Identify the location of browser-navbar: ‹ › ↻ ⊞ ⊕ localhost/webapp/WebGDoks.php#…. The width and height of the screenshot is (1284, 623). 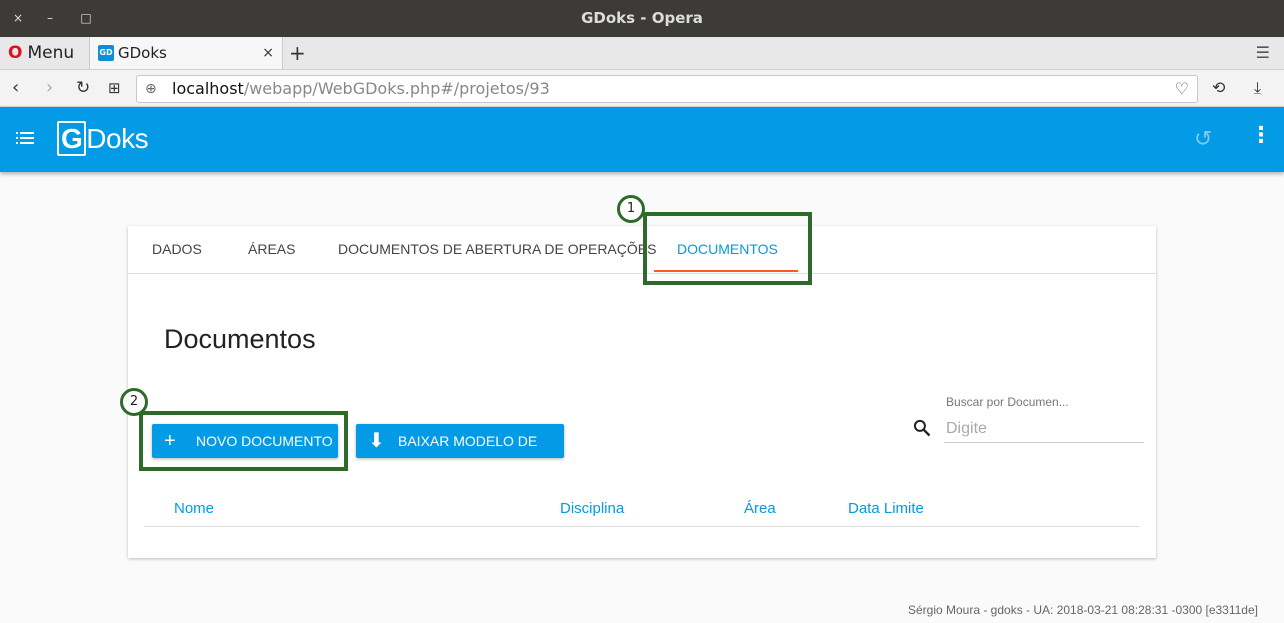
(642, 88).